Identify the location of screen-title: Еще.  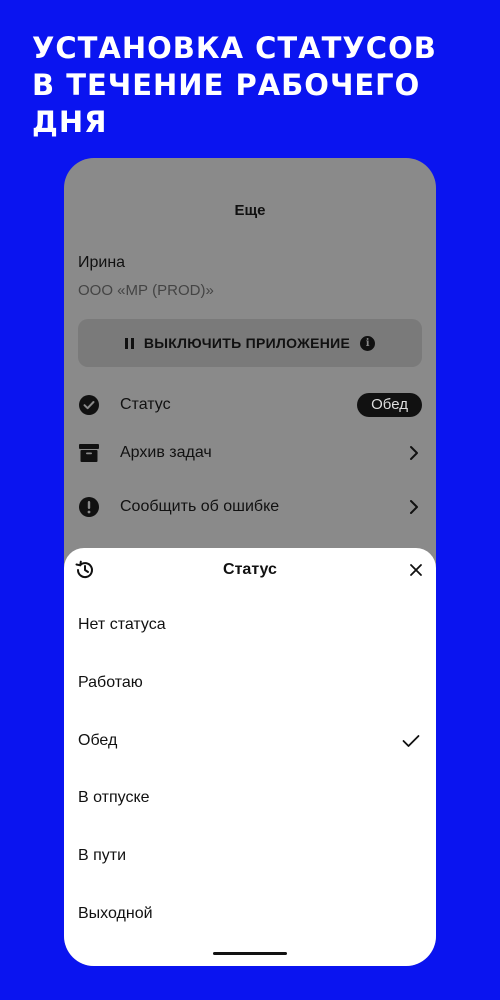
(250, 210).